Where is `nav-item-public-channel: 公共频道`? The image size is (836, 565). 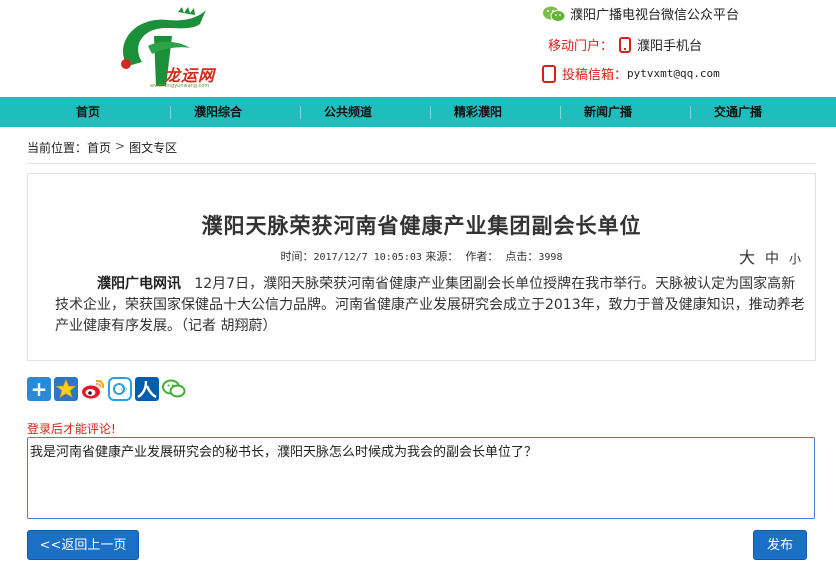
nav-item-public-channel: 公共频道 is located at coordinates (348, 112).